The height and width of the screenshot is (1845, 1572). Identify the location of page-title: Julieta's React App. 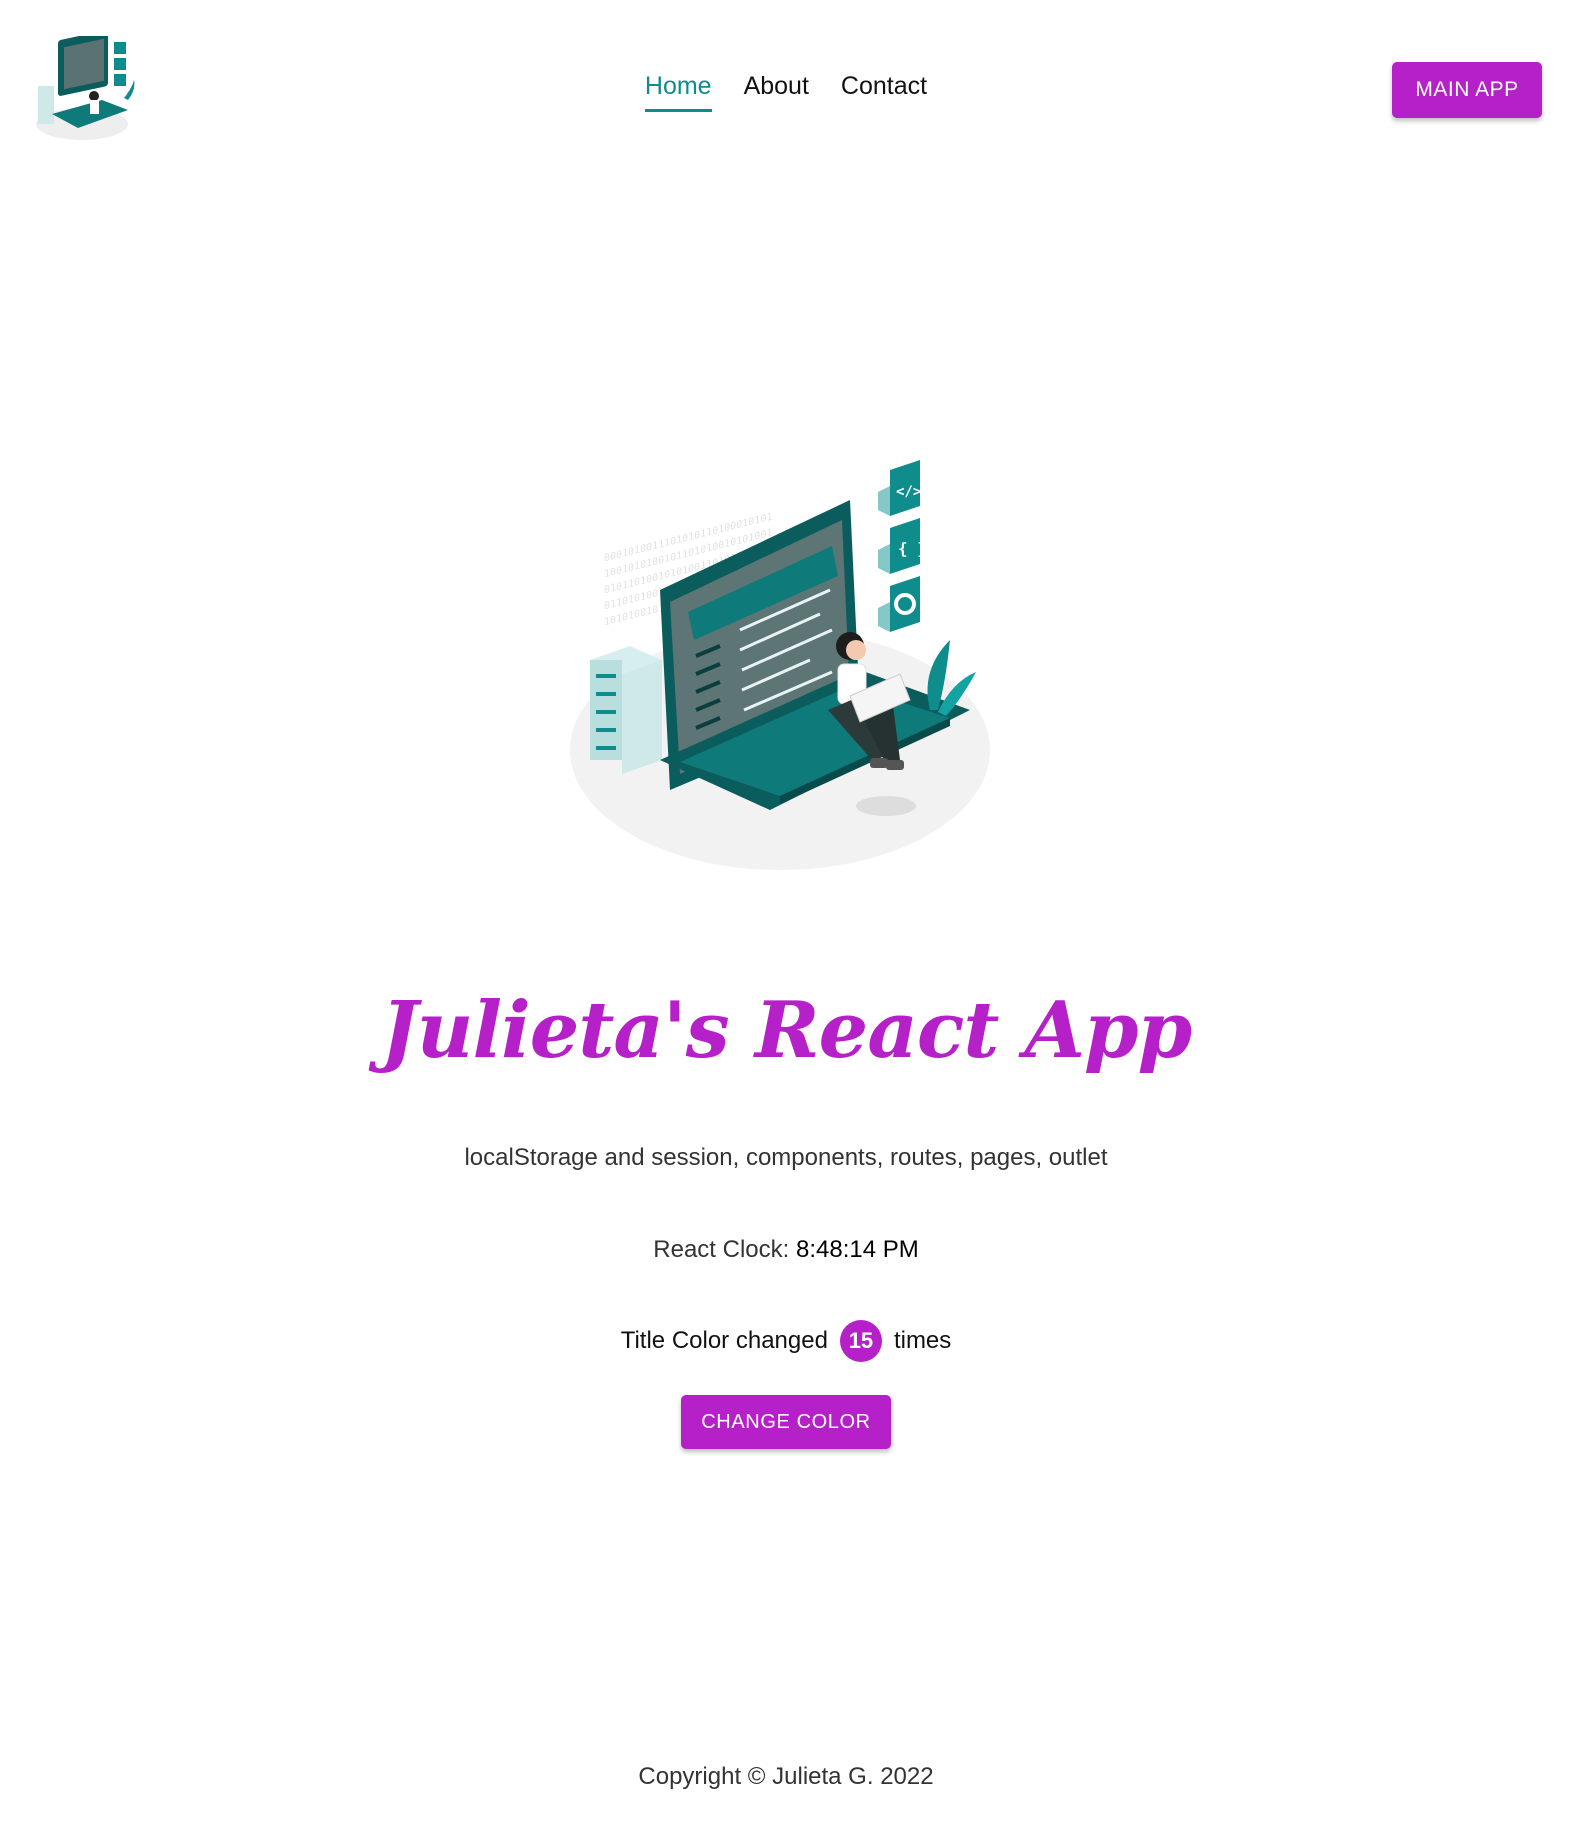
(786, 1030).